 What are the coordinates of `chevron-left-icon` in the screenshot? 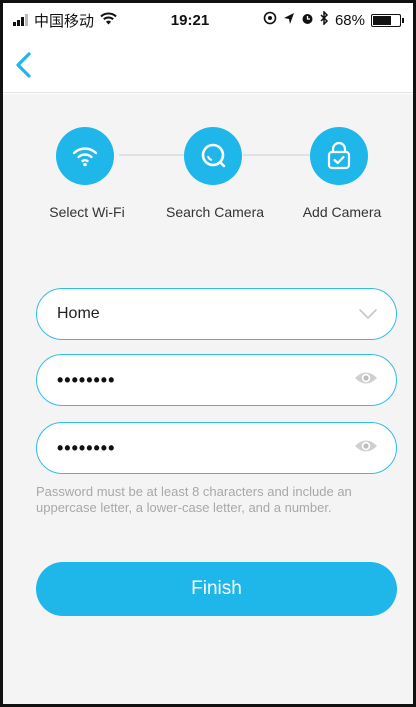 It's located at (23, 65).